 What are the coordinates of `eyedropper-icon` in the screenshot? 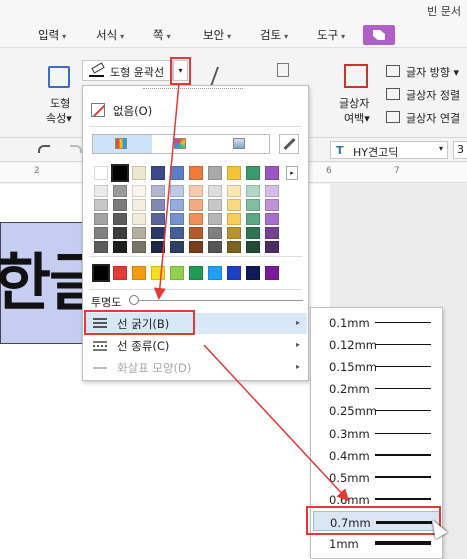 It's located at (289, 144).